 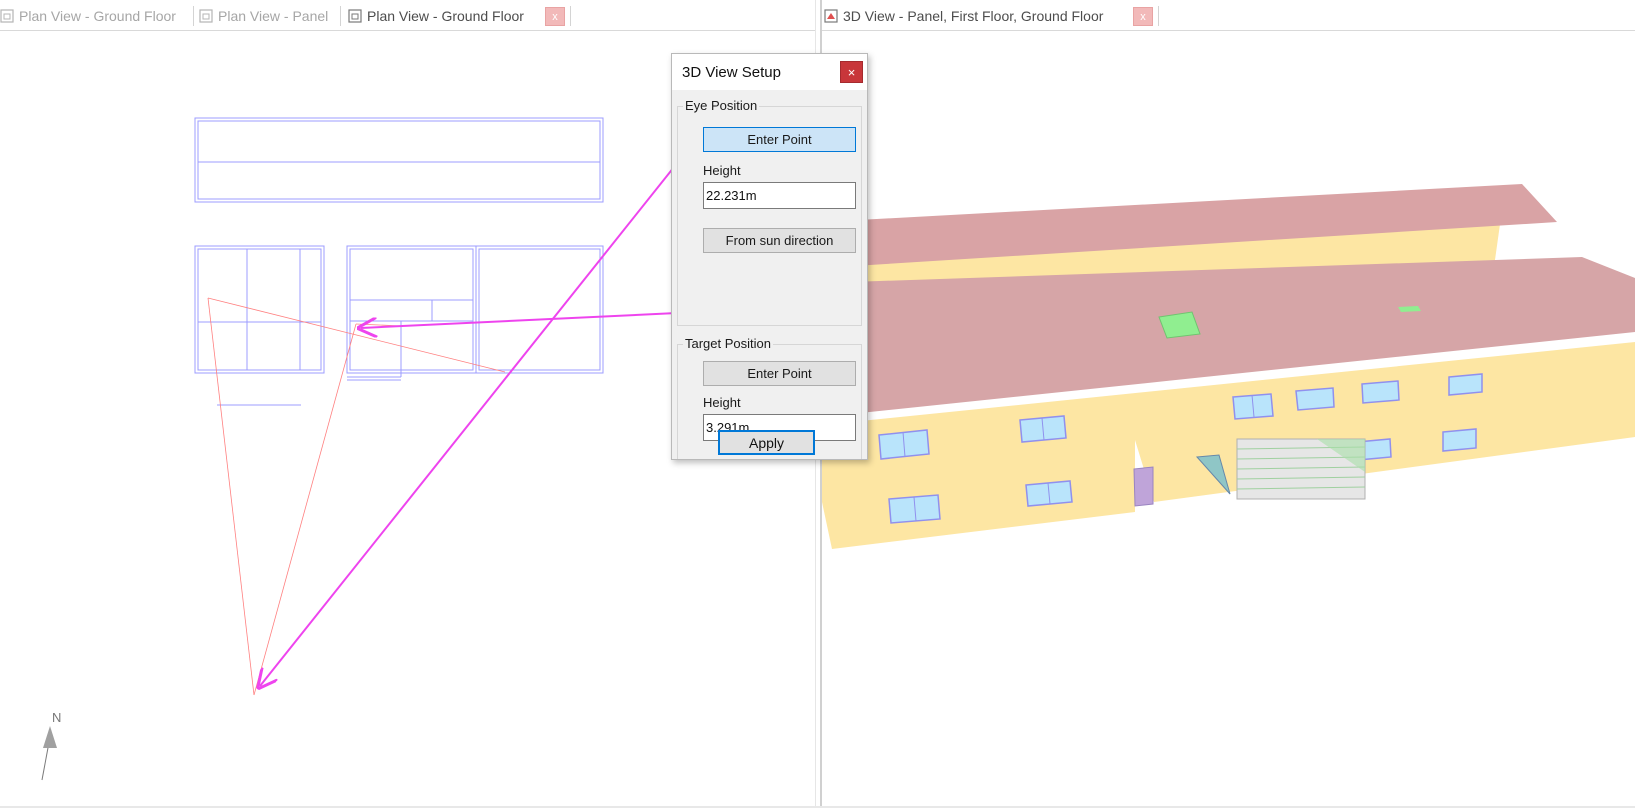 What do you see at coordinates (722, 402) in the screenshot?
I see `target-height-label: Height` at bounding box center [722, 402].